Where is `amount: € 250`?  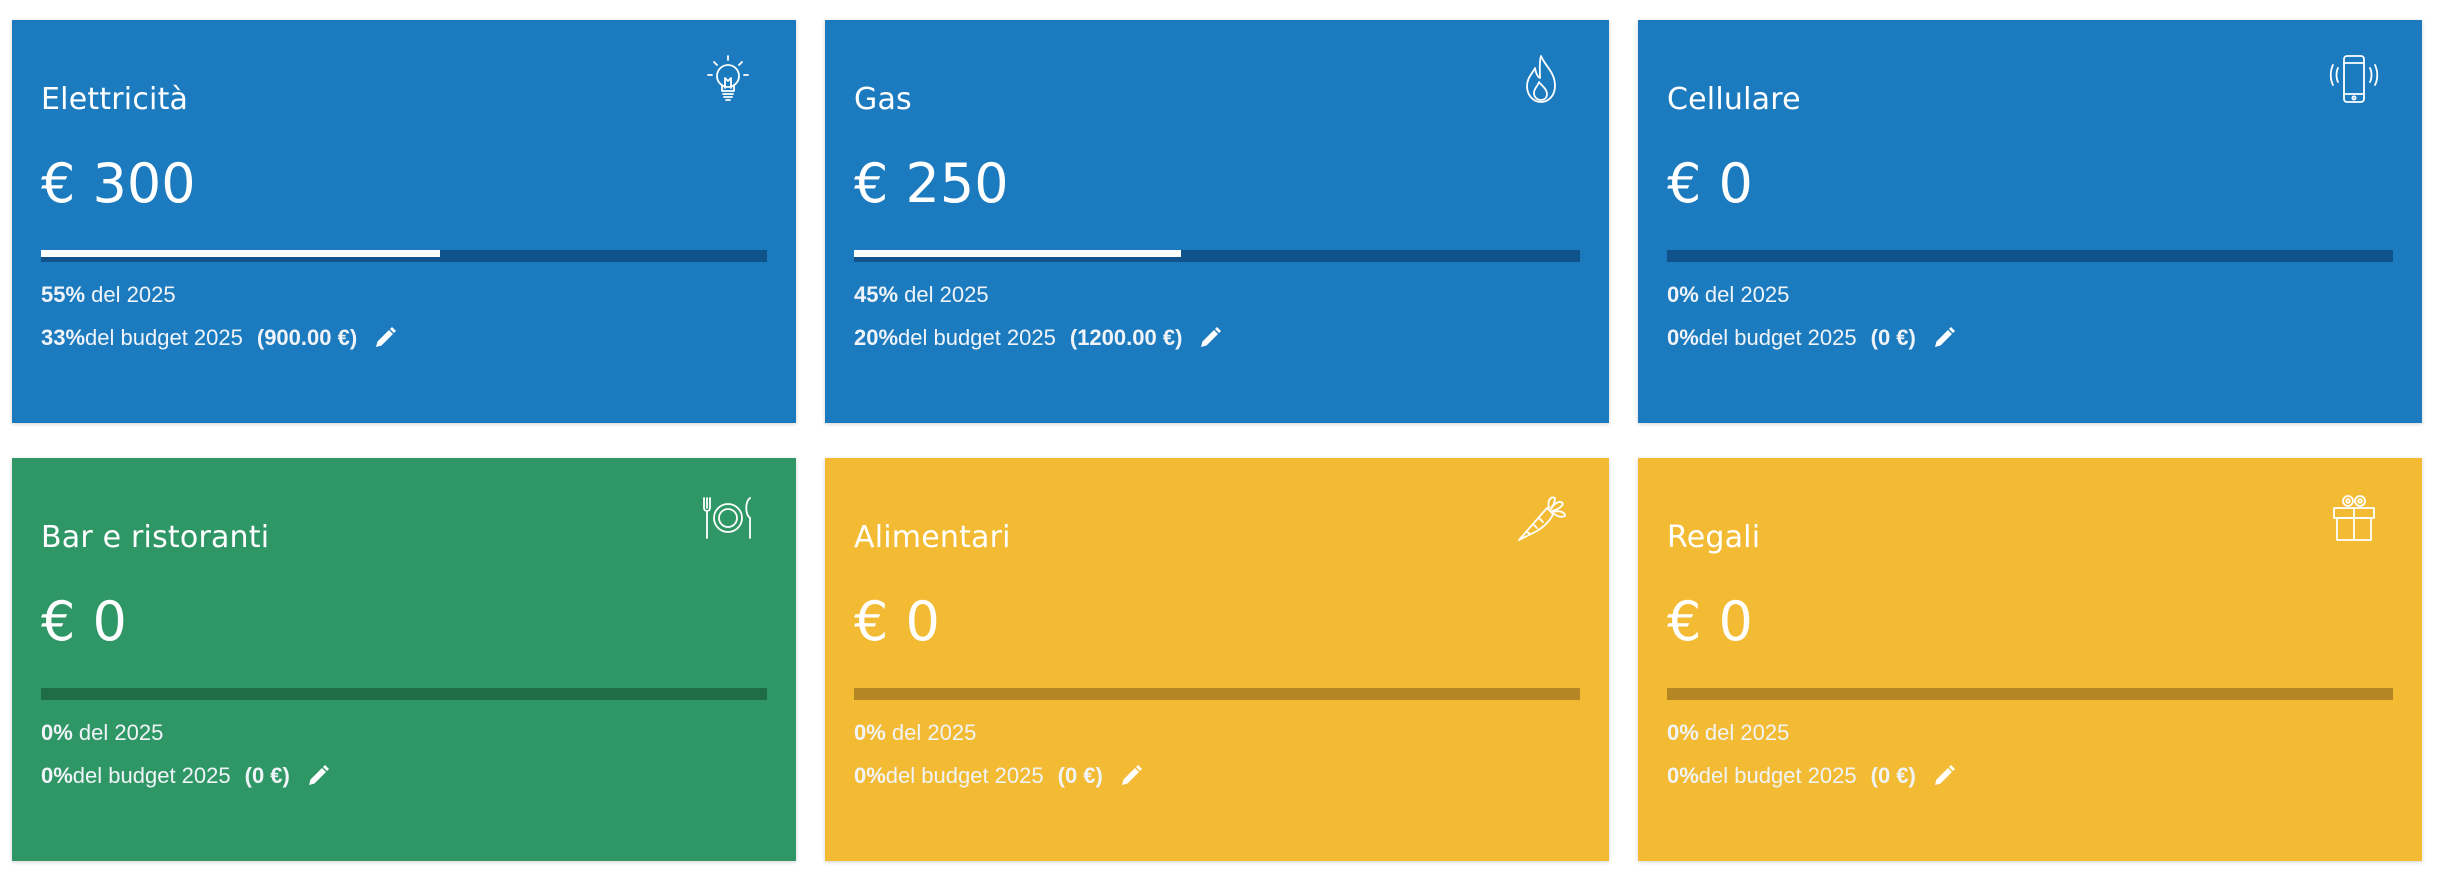
amount: € 250 is located at coordinates (931, 183).